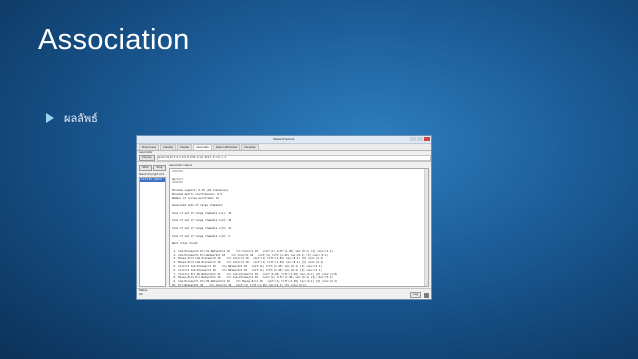 The width and height of the screenshot is (638, 359). I want to click on status-value: OK, so click(141, 294).